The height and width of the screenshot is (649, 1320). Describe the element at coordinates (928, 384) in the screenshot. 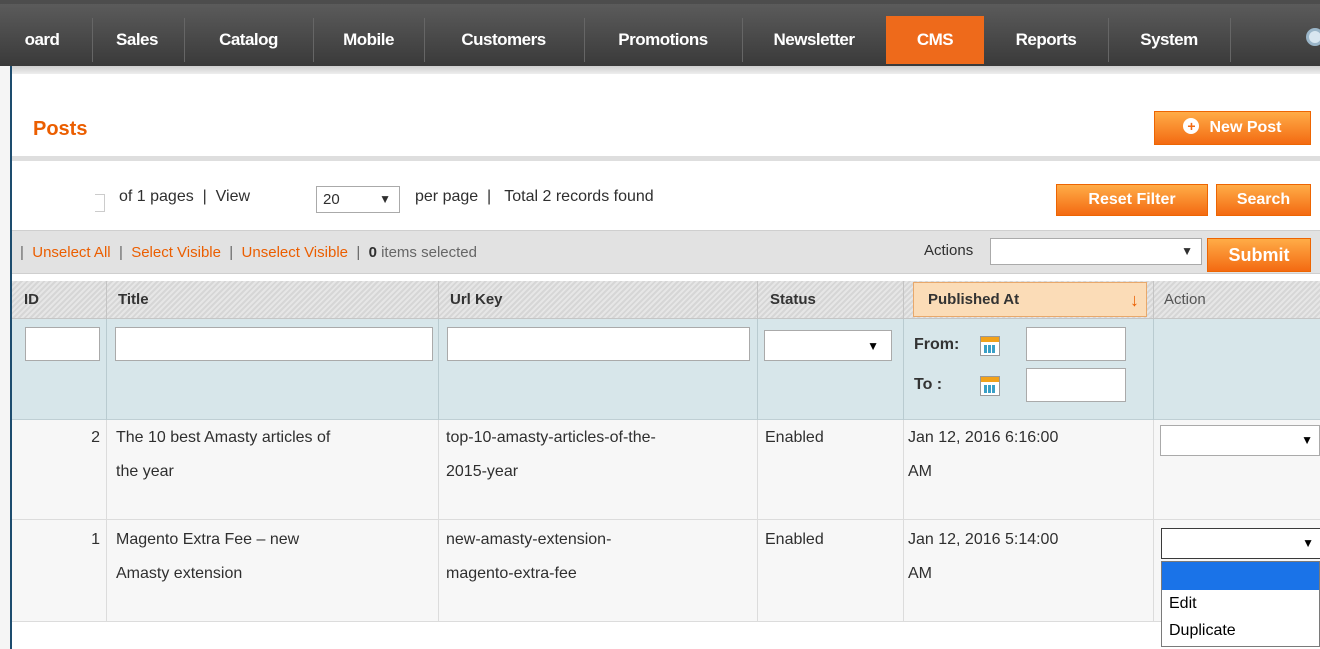

I see `to-label: To :` at that location.